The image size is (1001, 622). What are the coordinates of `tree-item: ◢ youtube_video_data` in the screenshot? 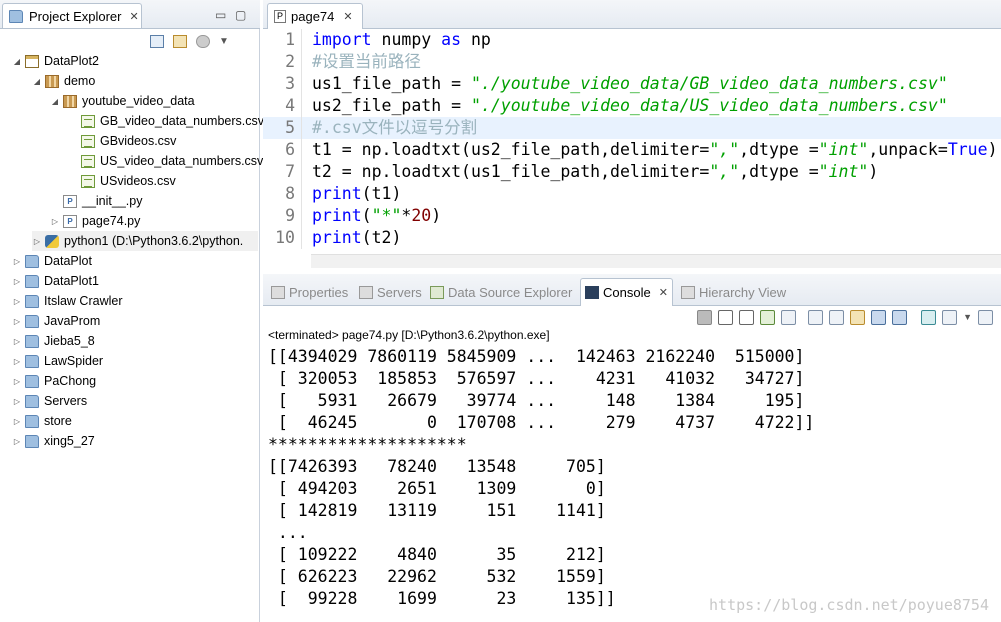 It's located at (122, 101).